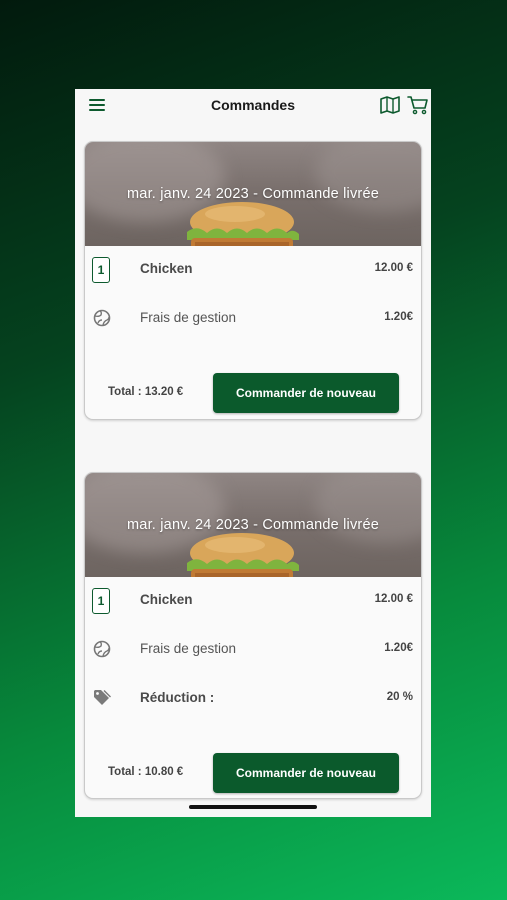 This screenshot has width=507, height=900. I want to click on home-indicator, so click(253, 807).